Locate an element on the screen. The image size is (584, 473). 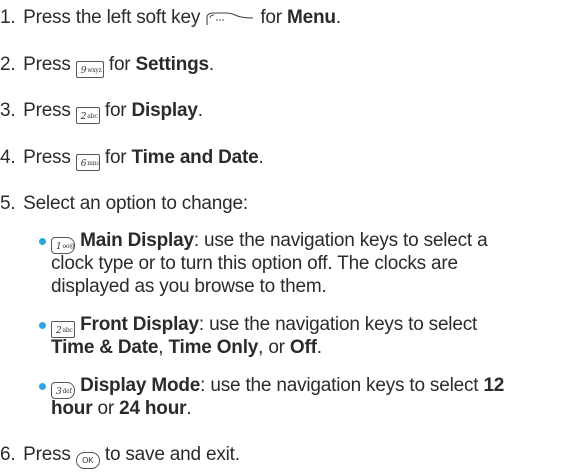
option-desc-line: hour or 24 hour. is located at coordinates (121, 409).